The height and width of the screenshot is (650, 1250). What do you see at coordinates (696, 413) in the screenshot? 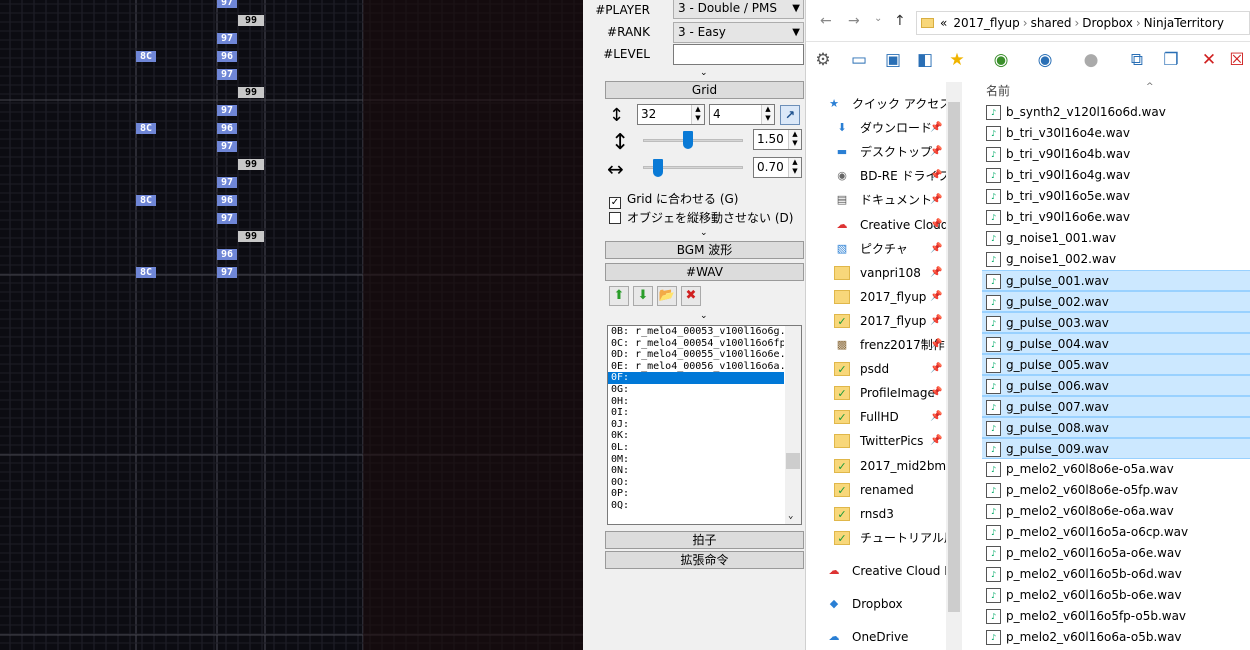
I see `wav-list-item: 0I:` at bounding box center [696, 413].